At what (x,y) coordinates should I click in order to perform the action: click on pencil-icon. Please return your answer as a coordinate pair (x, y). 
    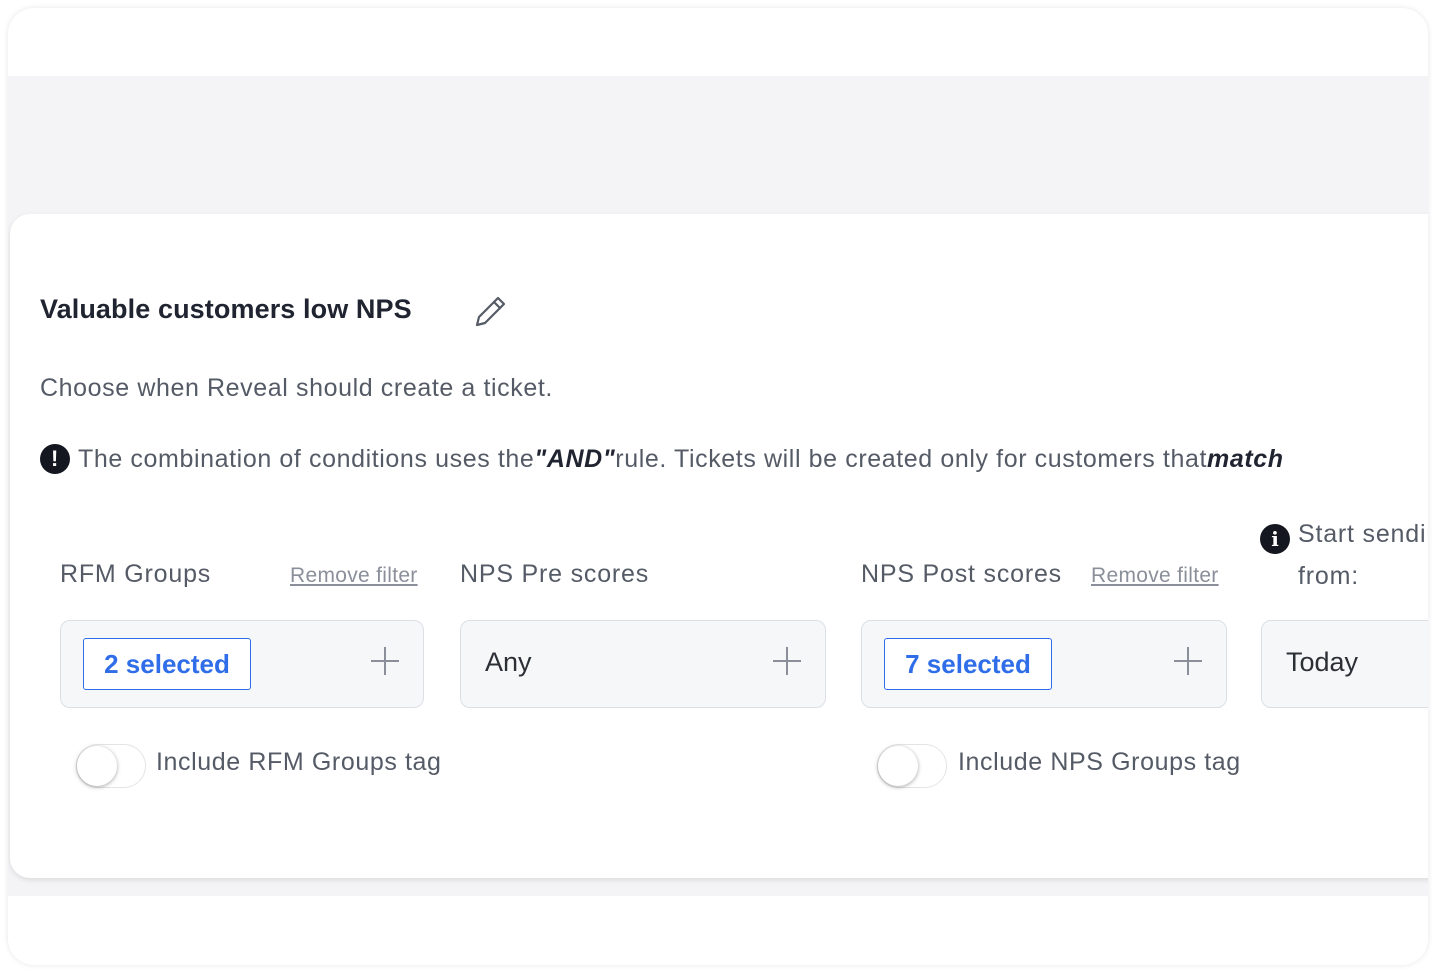
    Looking at the image, I should click on (491, 311).